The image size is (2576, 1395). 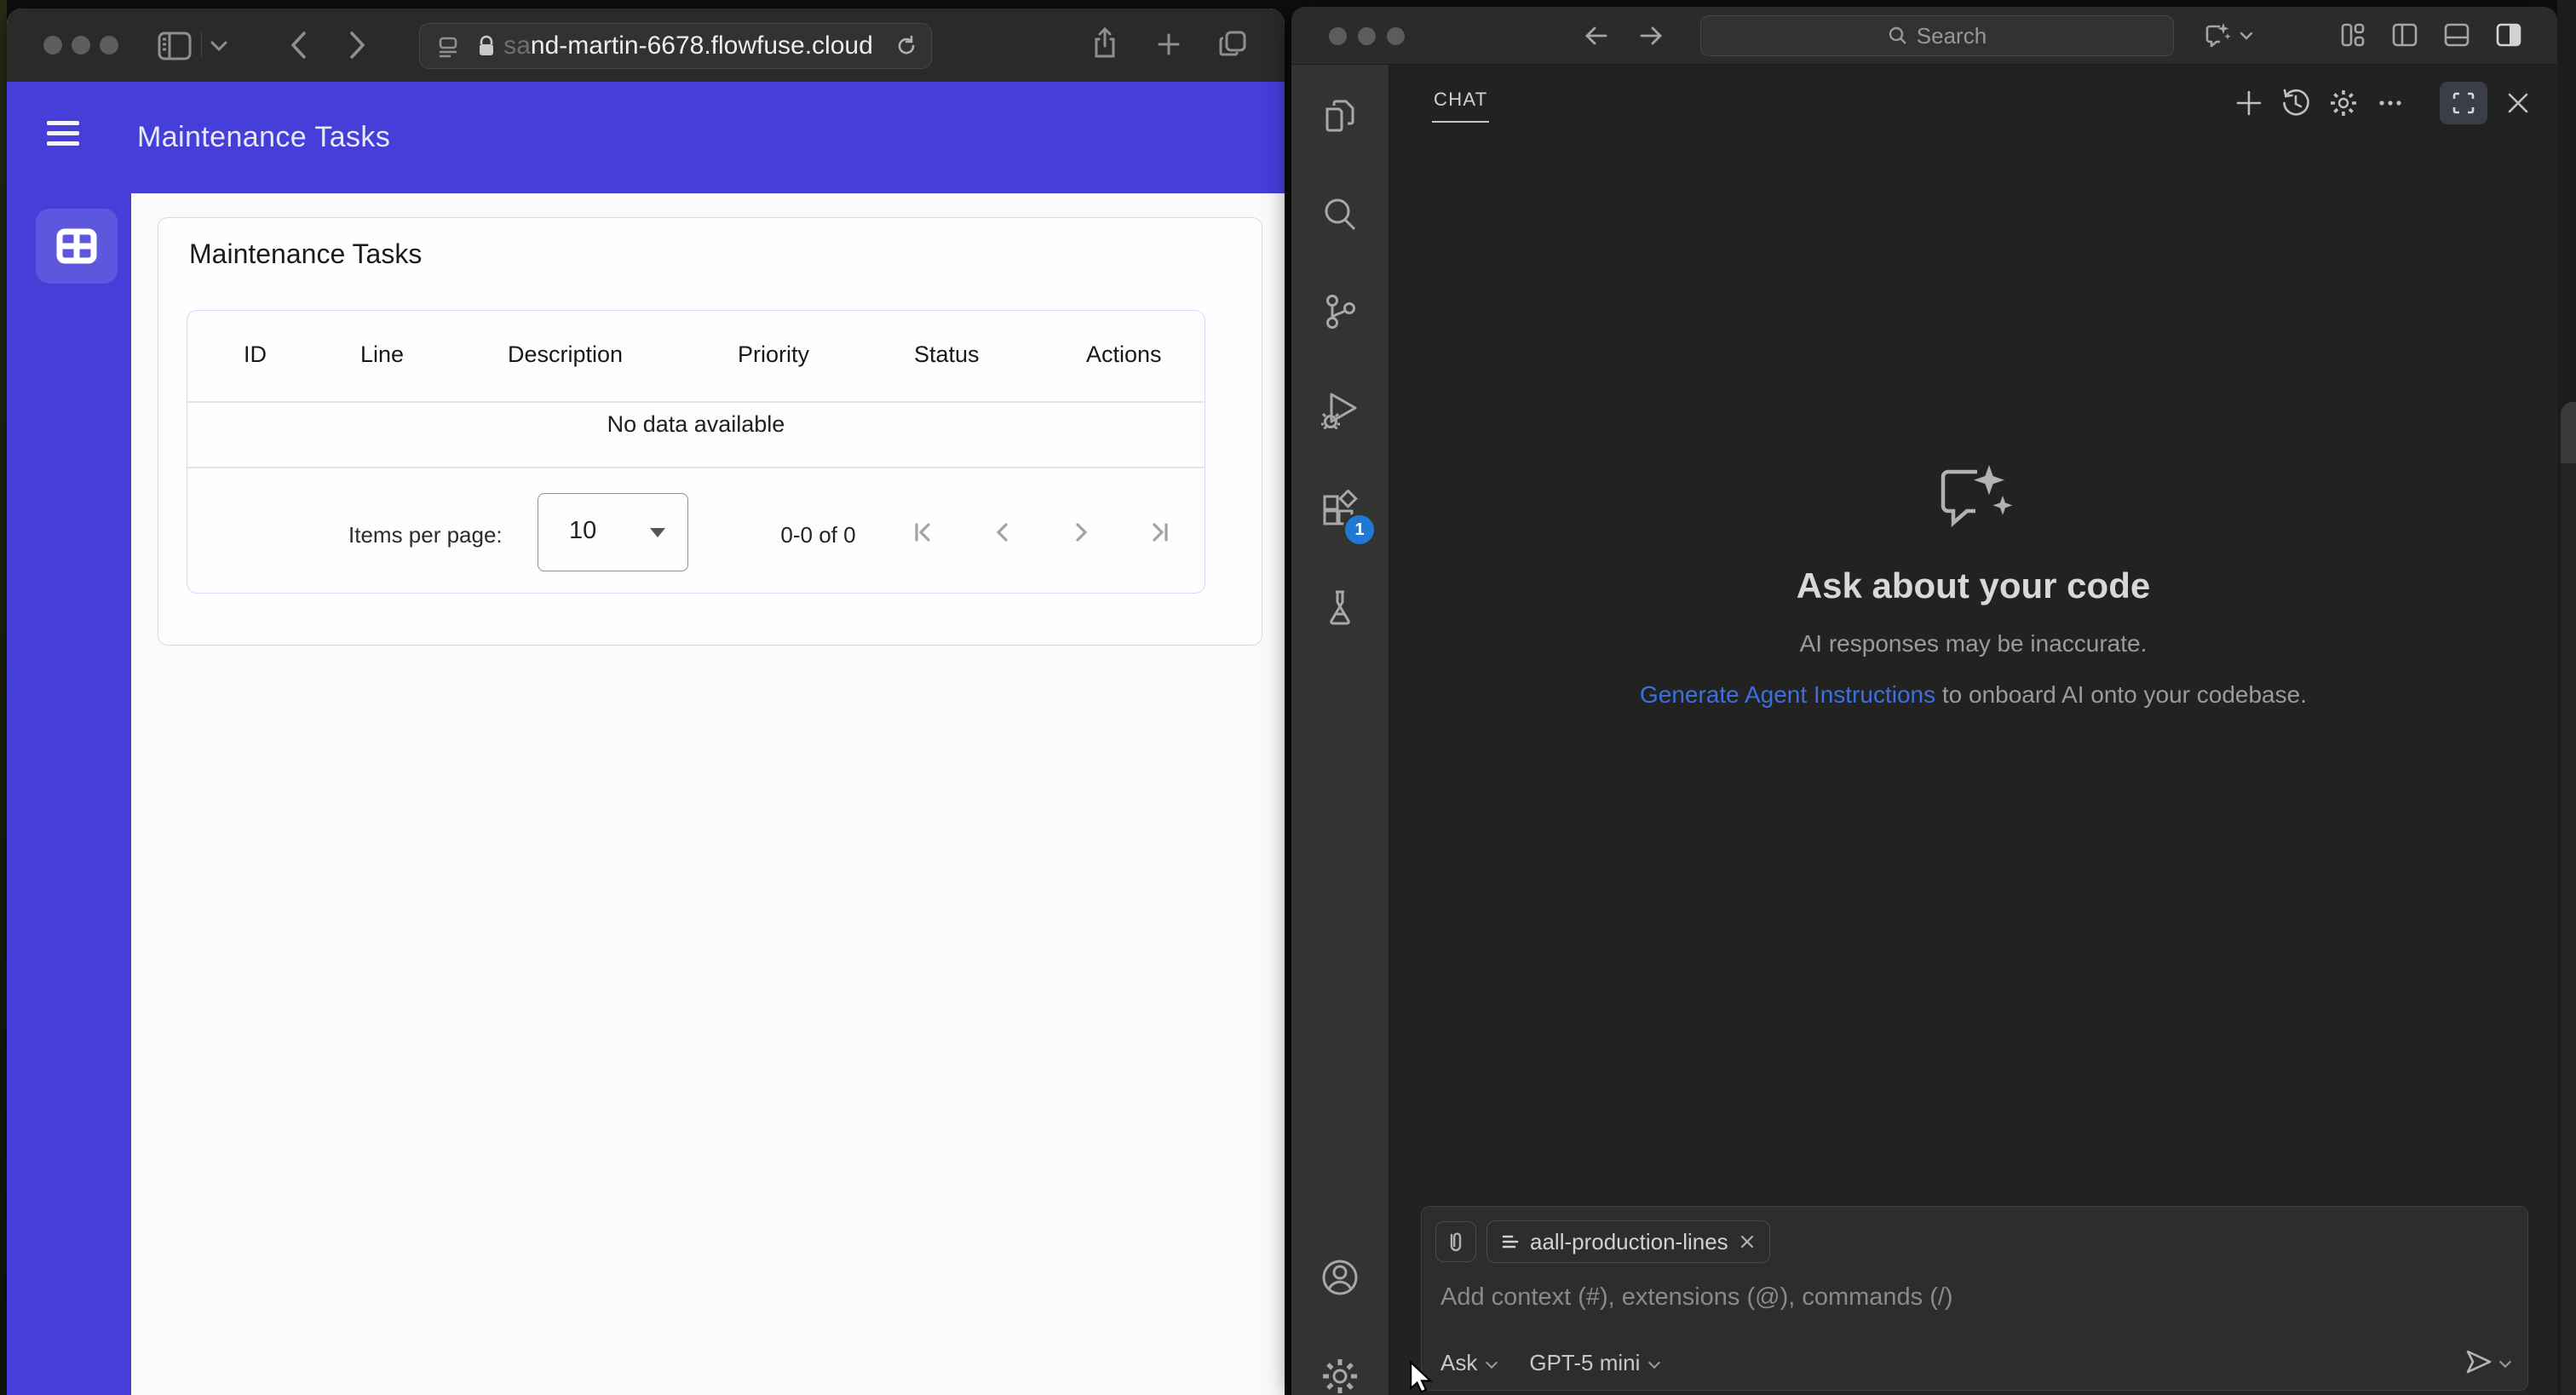 I want to click on empty-state-text: No data available, so click(x=696, y=424).